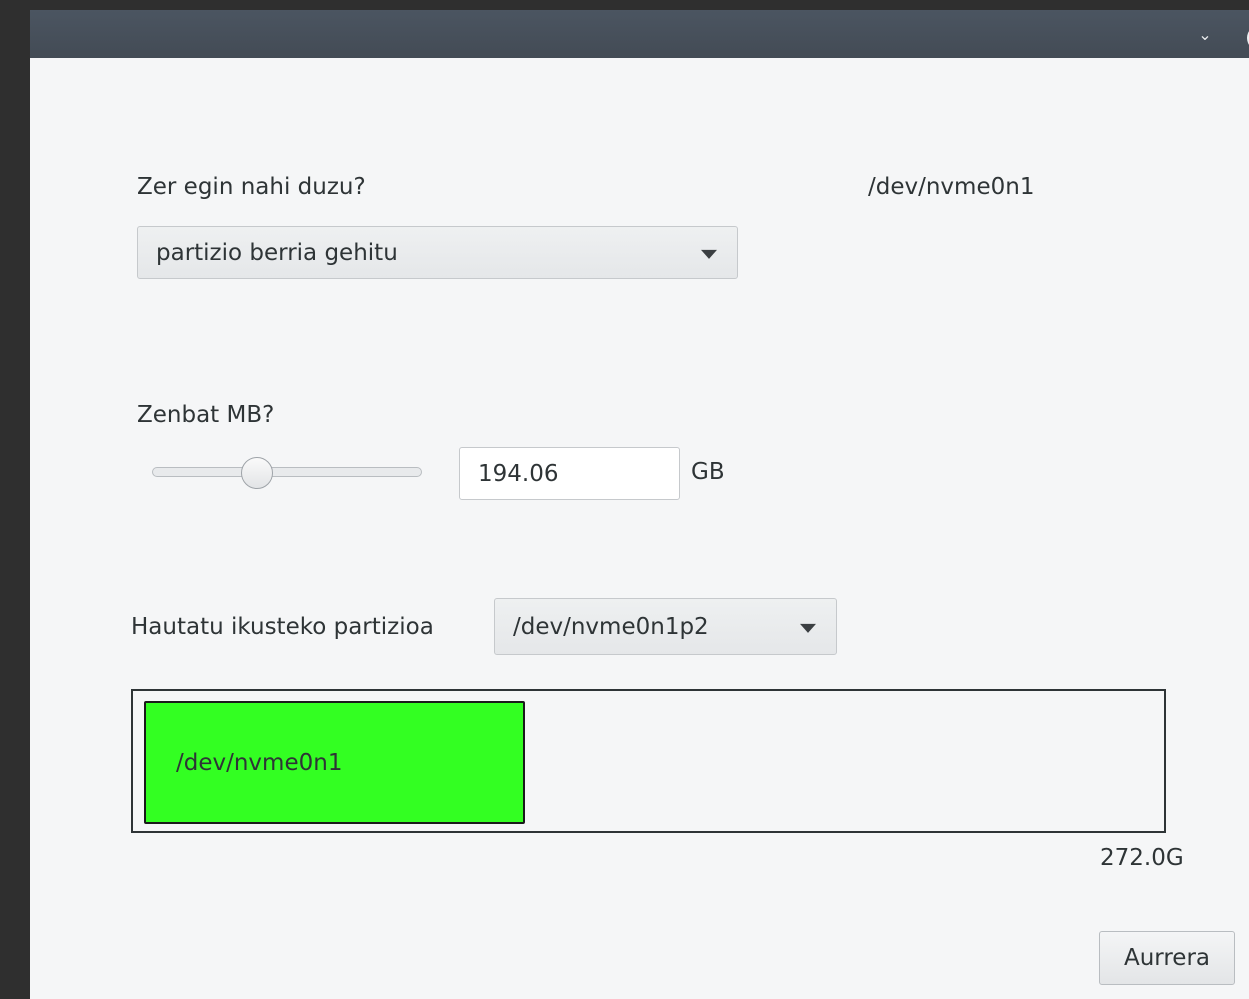 This screenshot has width=1249, height=999. Describe the element at coordinates (251, 187) in the screenshot. I see `action-question-label: Zer egin nahi duzu?` at that location.